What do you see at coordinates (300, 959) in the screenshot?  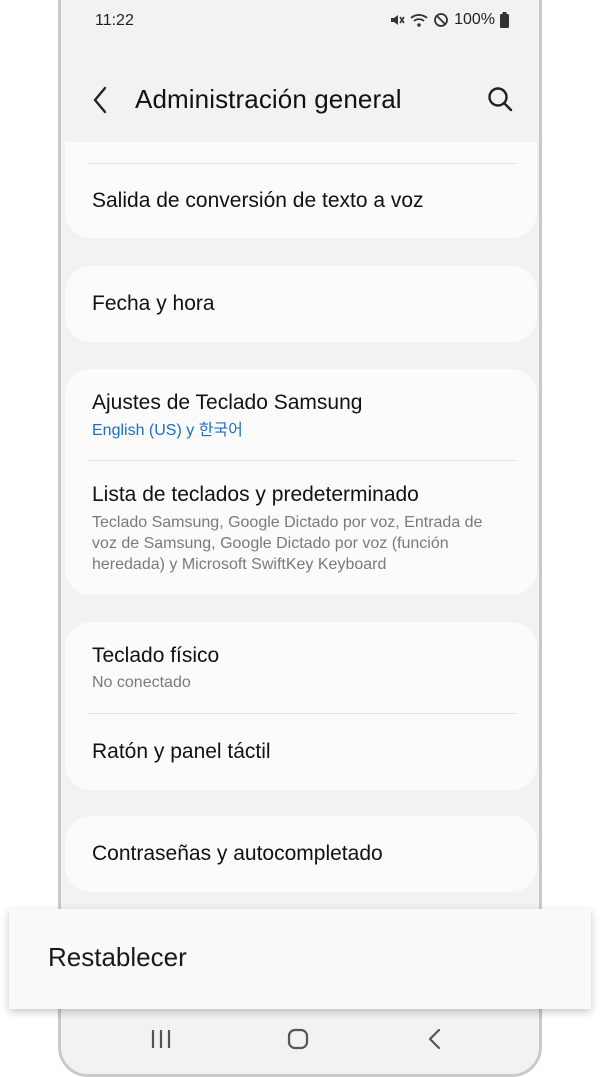 I see `list-item-reset-highlight: Restablecer` at bounding box center [300, 959].